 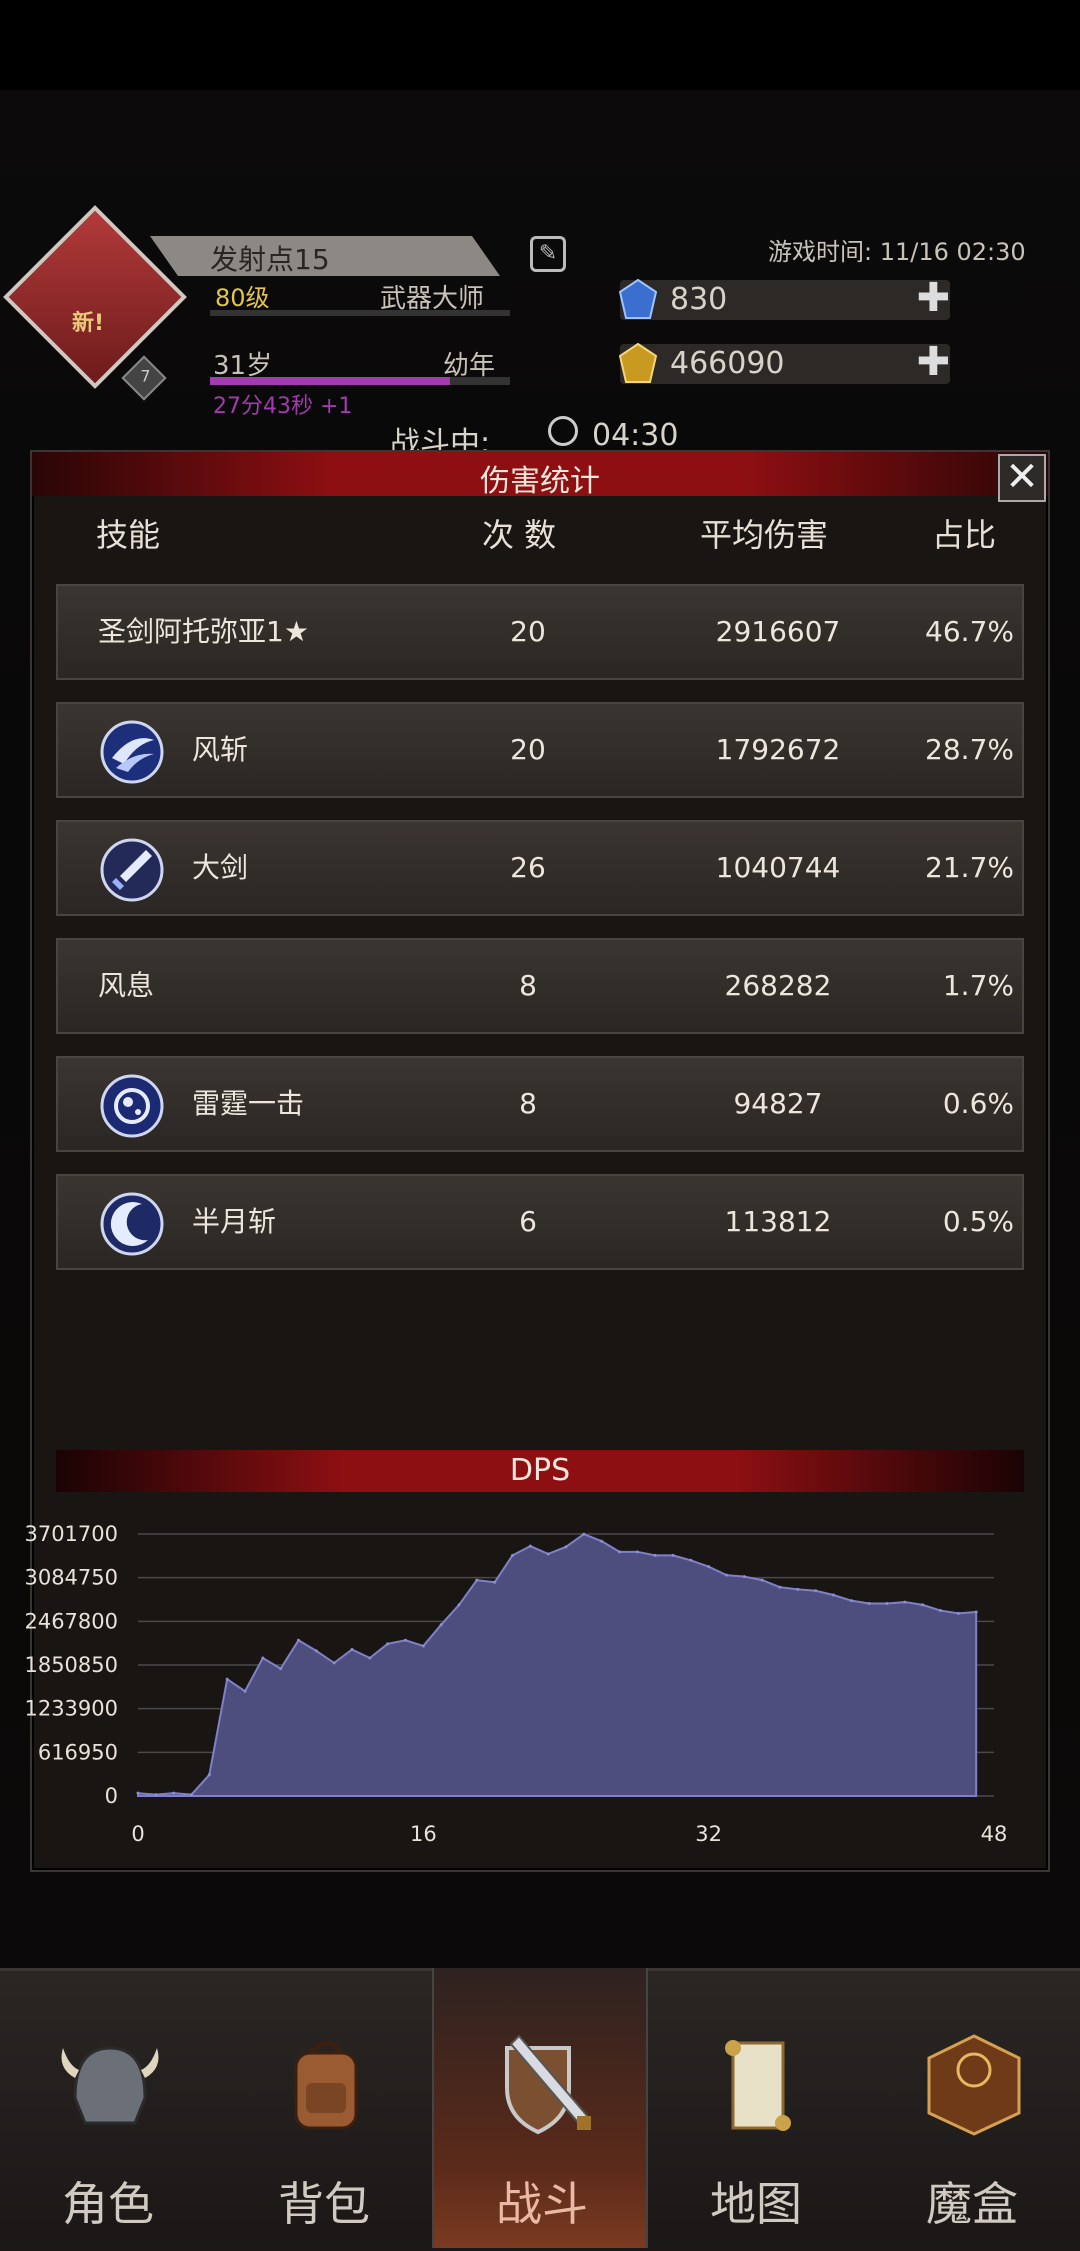 I want to click on skill-avg-damage: 113812, so click(x=778, y=1221).